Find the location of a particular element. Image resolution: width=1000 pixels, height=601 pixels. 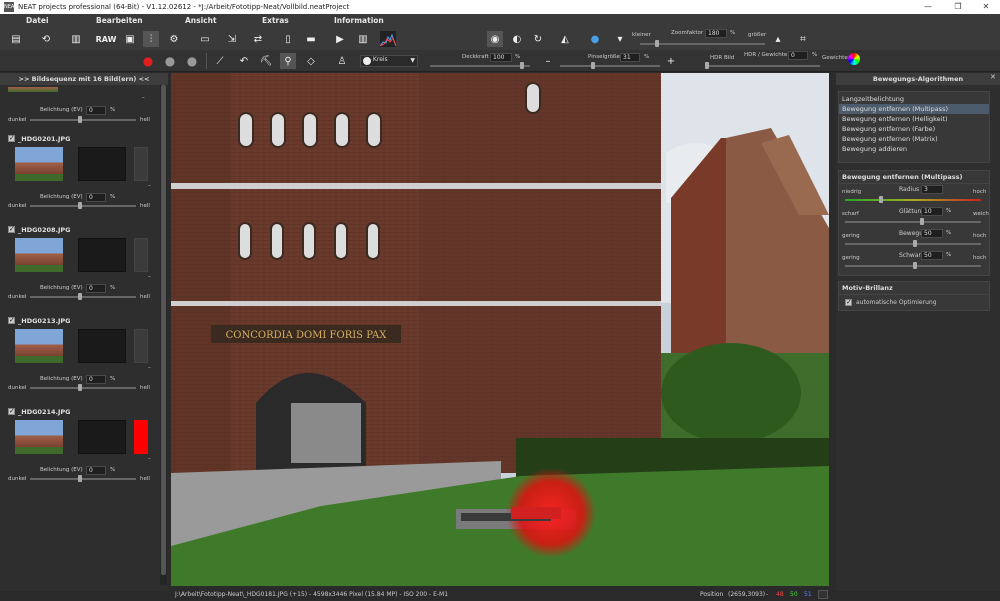

minimize-icon: — is located at coordinates (928, 7).